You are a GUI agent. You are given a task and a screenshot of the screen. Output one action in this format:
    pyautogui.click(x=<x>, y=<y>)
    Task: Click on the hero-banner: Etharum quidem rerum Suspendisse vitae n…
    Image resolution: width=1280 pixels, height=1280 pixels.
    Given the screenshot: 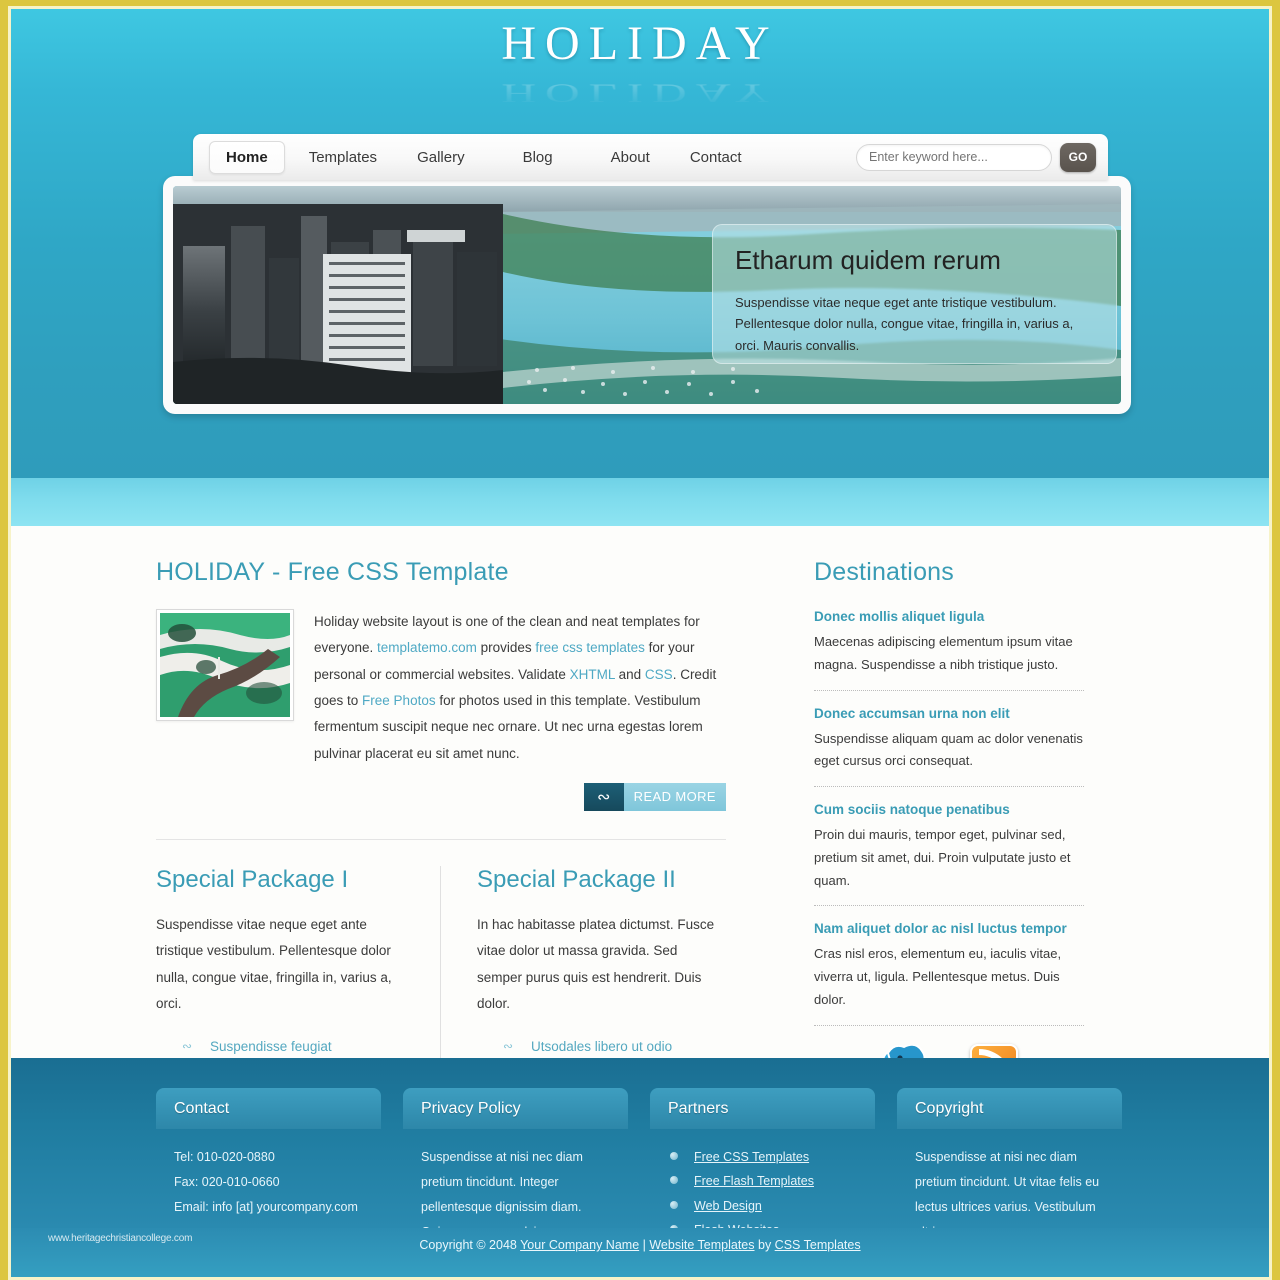 What is the action you would take?
    pyautogui.click(x=647, y=295)
    